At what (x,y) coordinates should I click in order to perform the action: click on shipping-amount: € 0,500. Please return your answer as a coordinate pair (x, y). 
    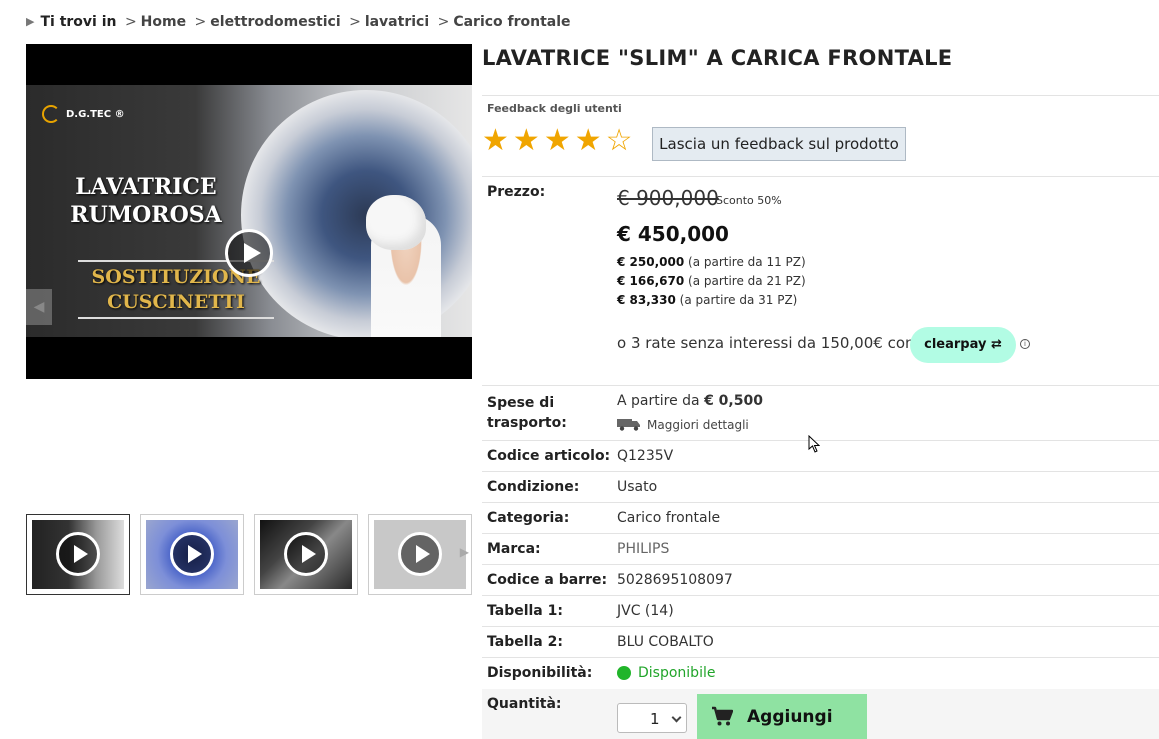
    Looking at the image, I should click on (733, 401).